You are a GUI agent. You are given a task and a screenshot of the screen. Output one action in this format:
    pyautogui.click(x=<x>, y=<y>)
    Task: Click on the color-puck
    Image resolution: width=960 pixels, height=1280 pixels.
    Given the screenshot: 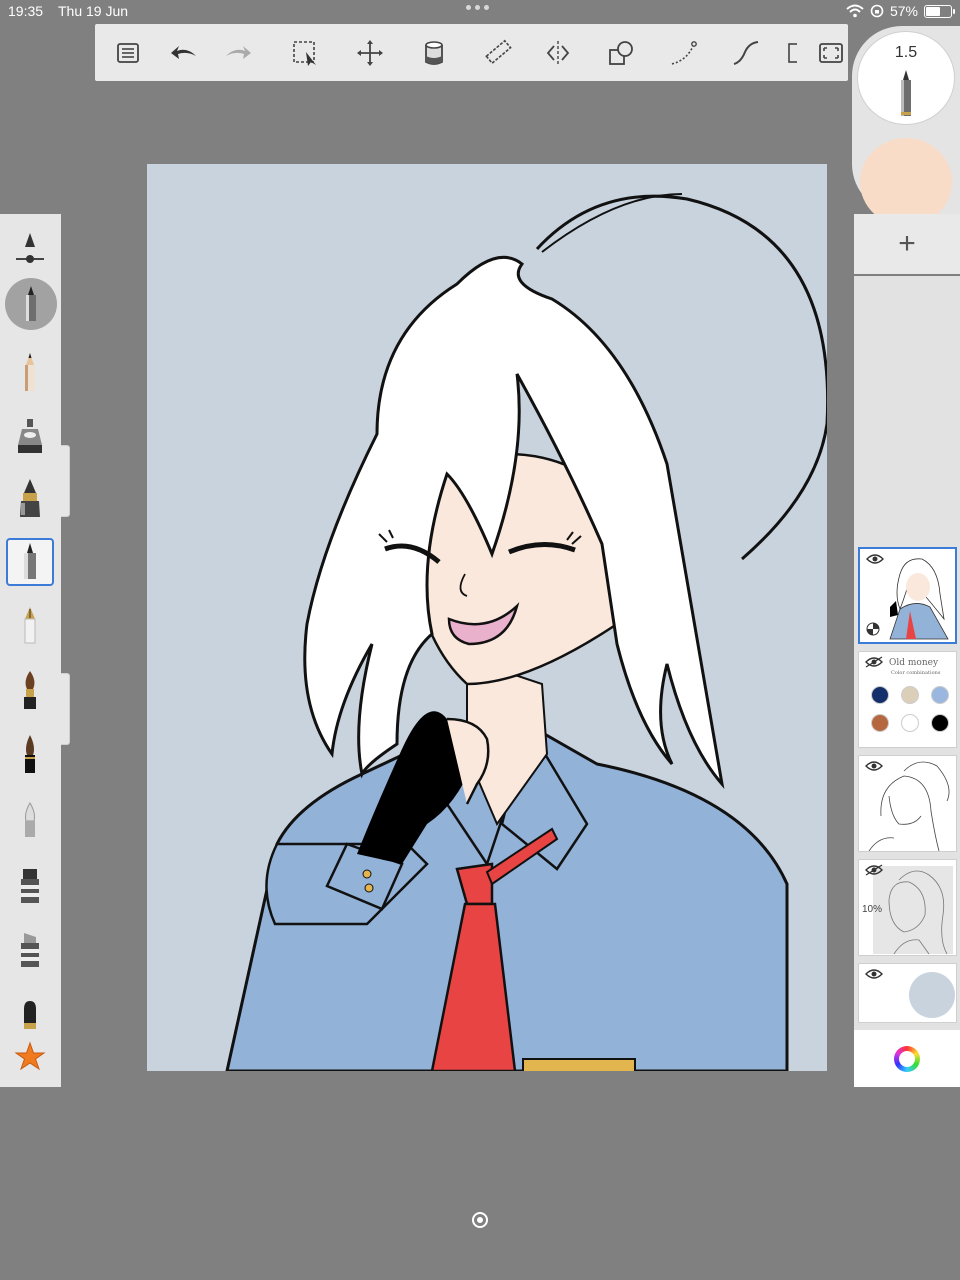 What is the action you would take?
    pyautogui.click(x=906, y=182)
    